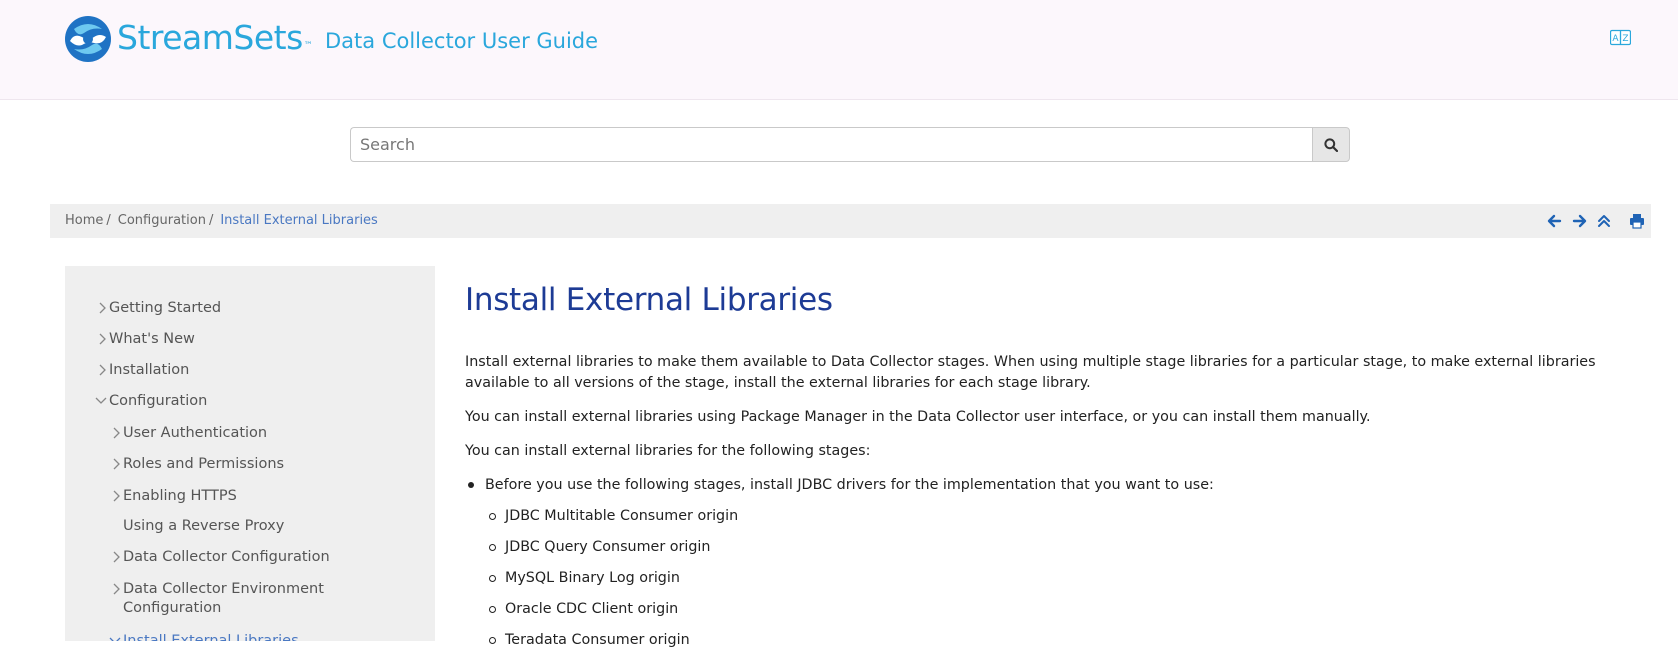 The height and width of the screenshot is (650, 1678). I want to click on sidebar-item-label: Roles and Permissions, so click(204, 464).